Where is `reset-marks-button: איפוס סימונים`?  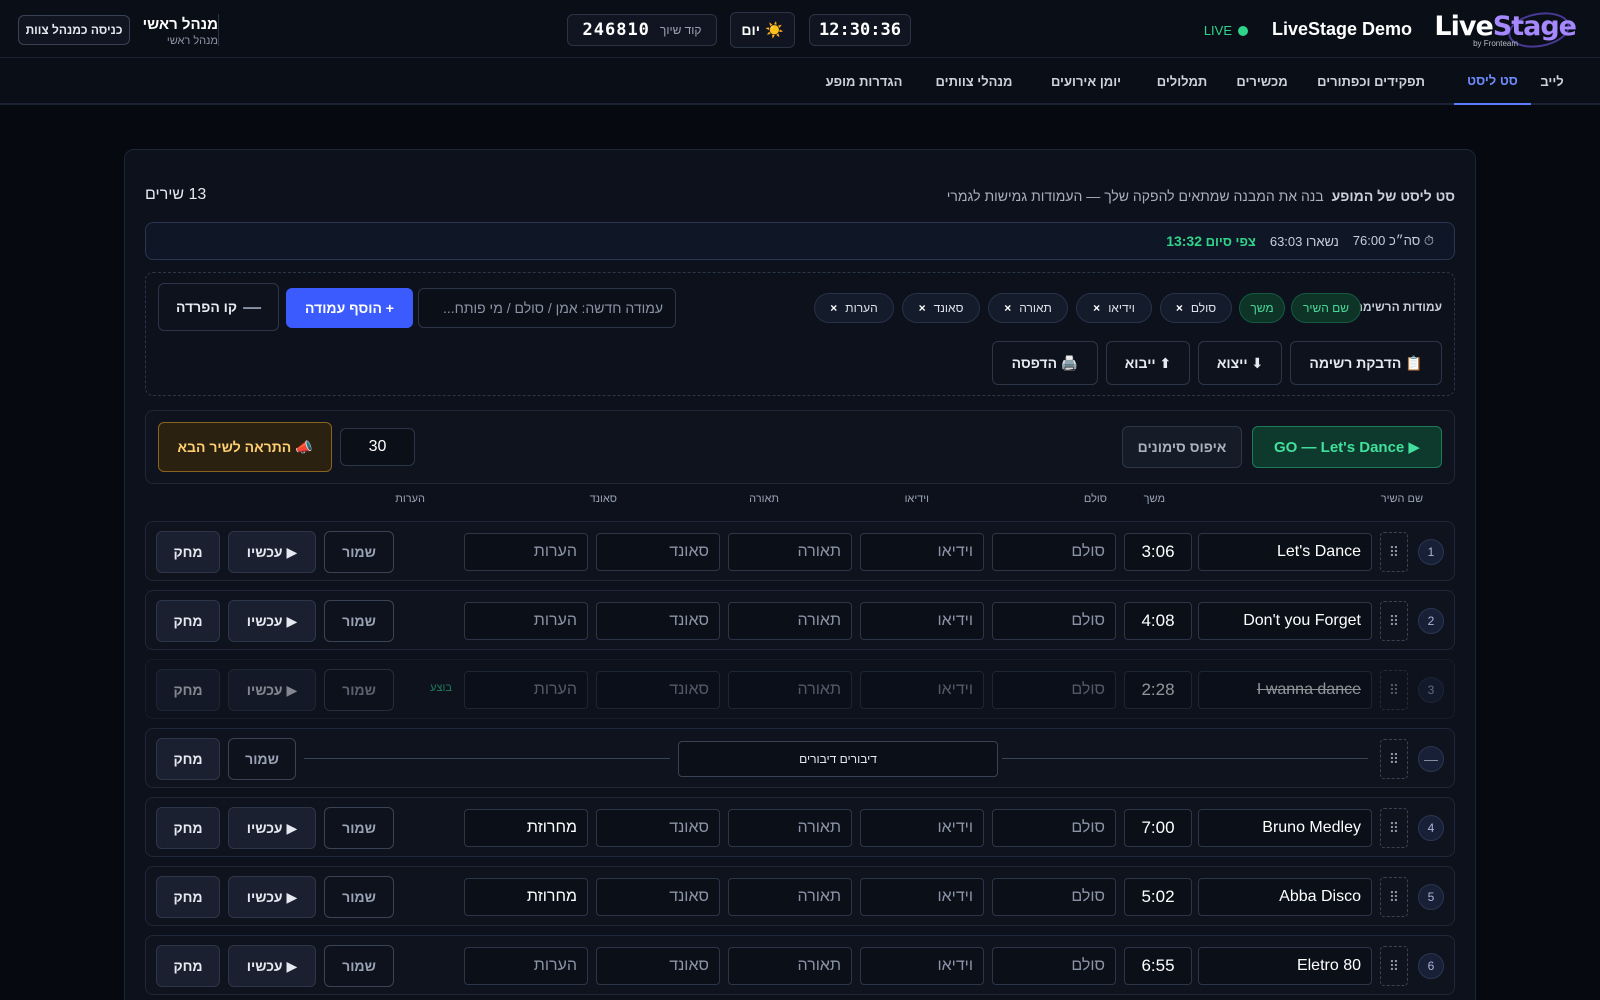
reset-marks-button: איפוס סימונים is located at coordinates (1182, 447).